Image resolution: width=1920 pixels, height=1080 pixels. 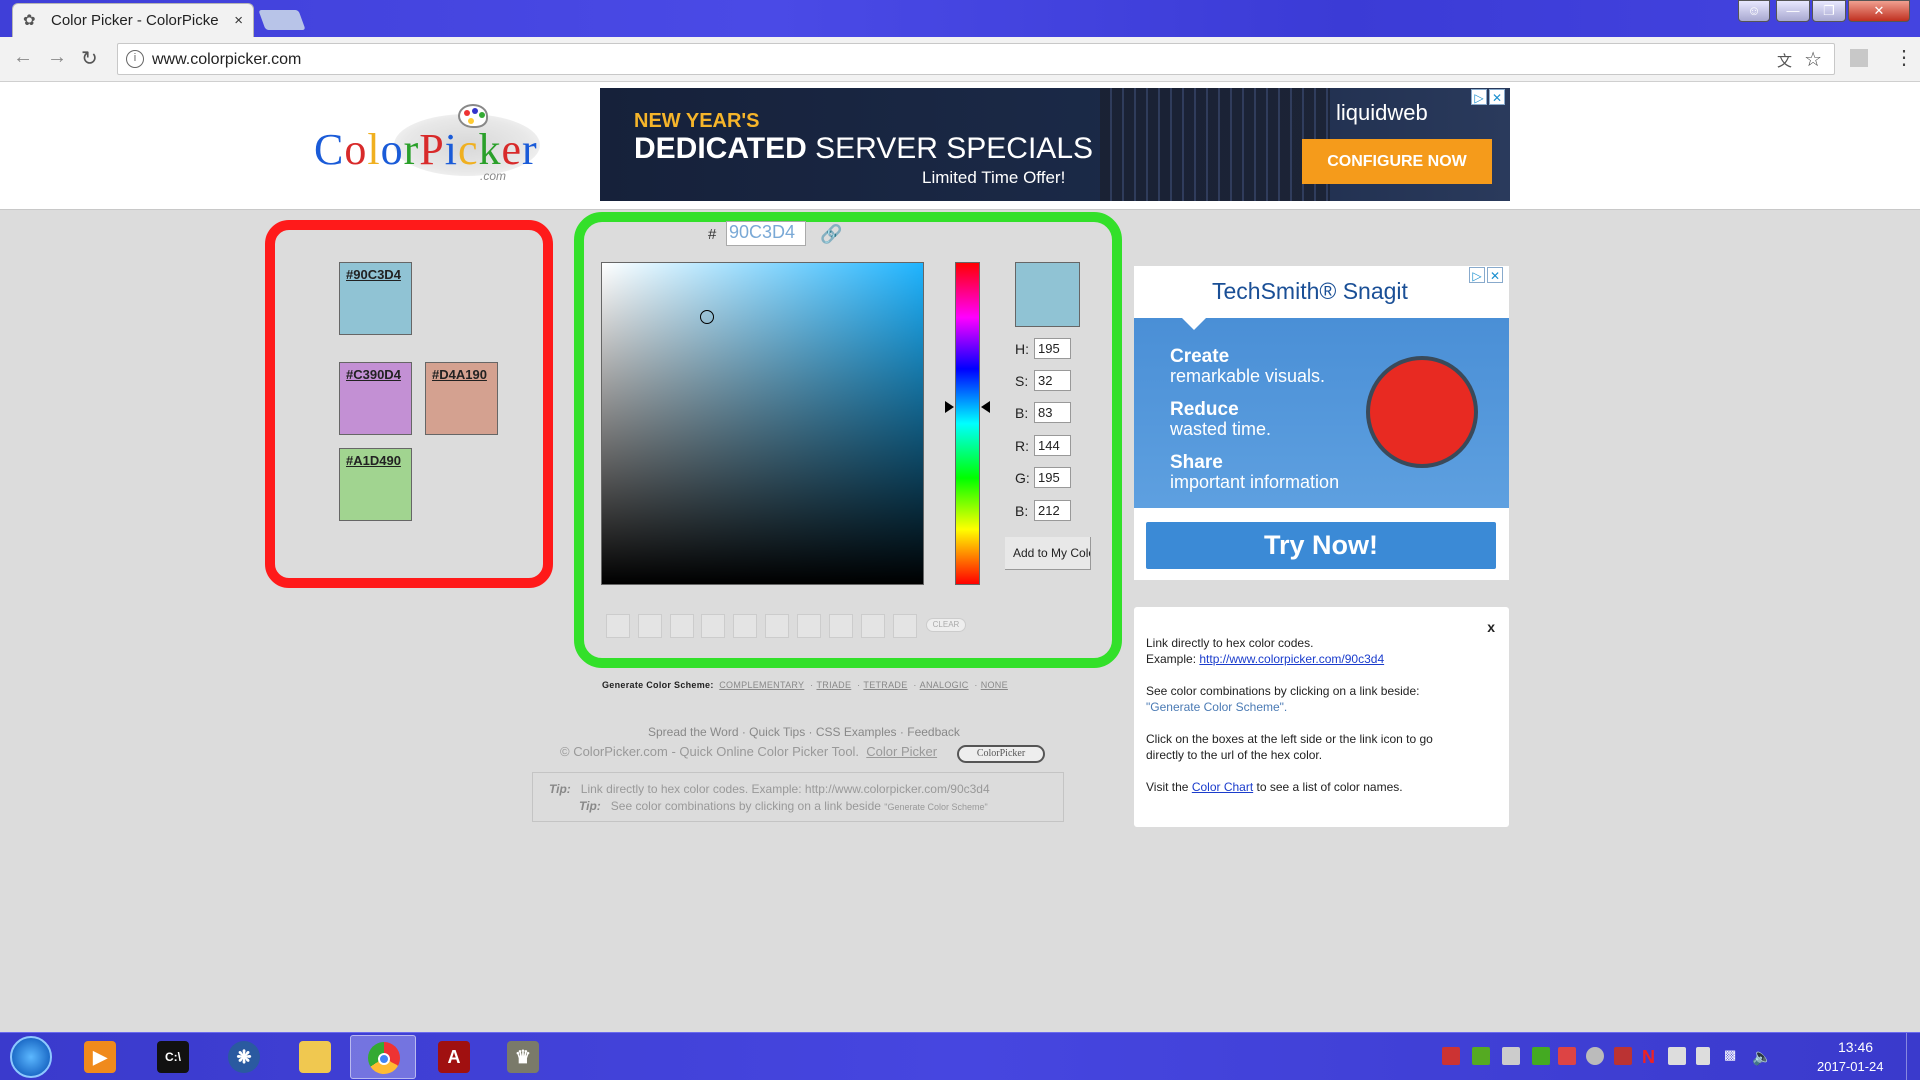 I want to click on info-close-button: x, so click(x=1491, y=627).